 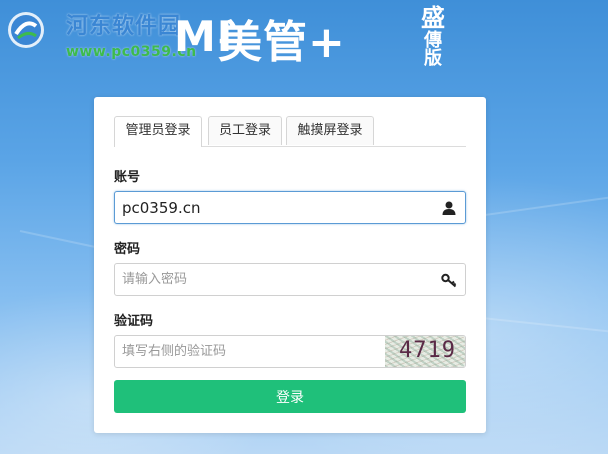 What do you see at coordinates (270, 207) in the screenshot?
I see `account-input` at bounding box center [270, 207].